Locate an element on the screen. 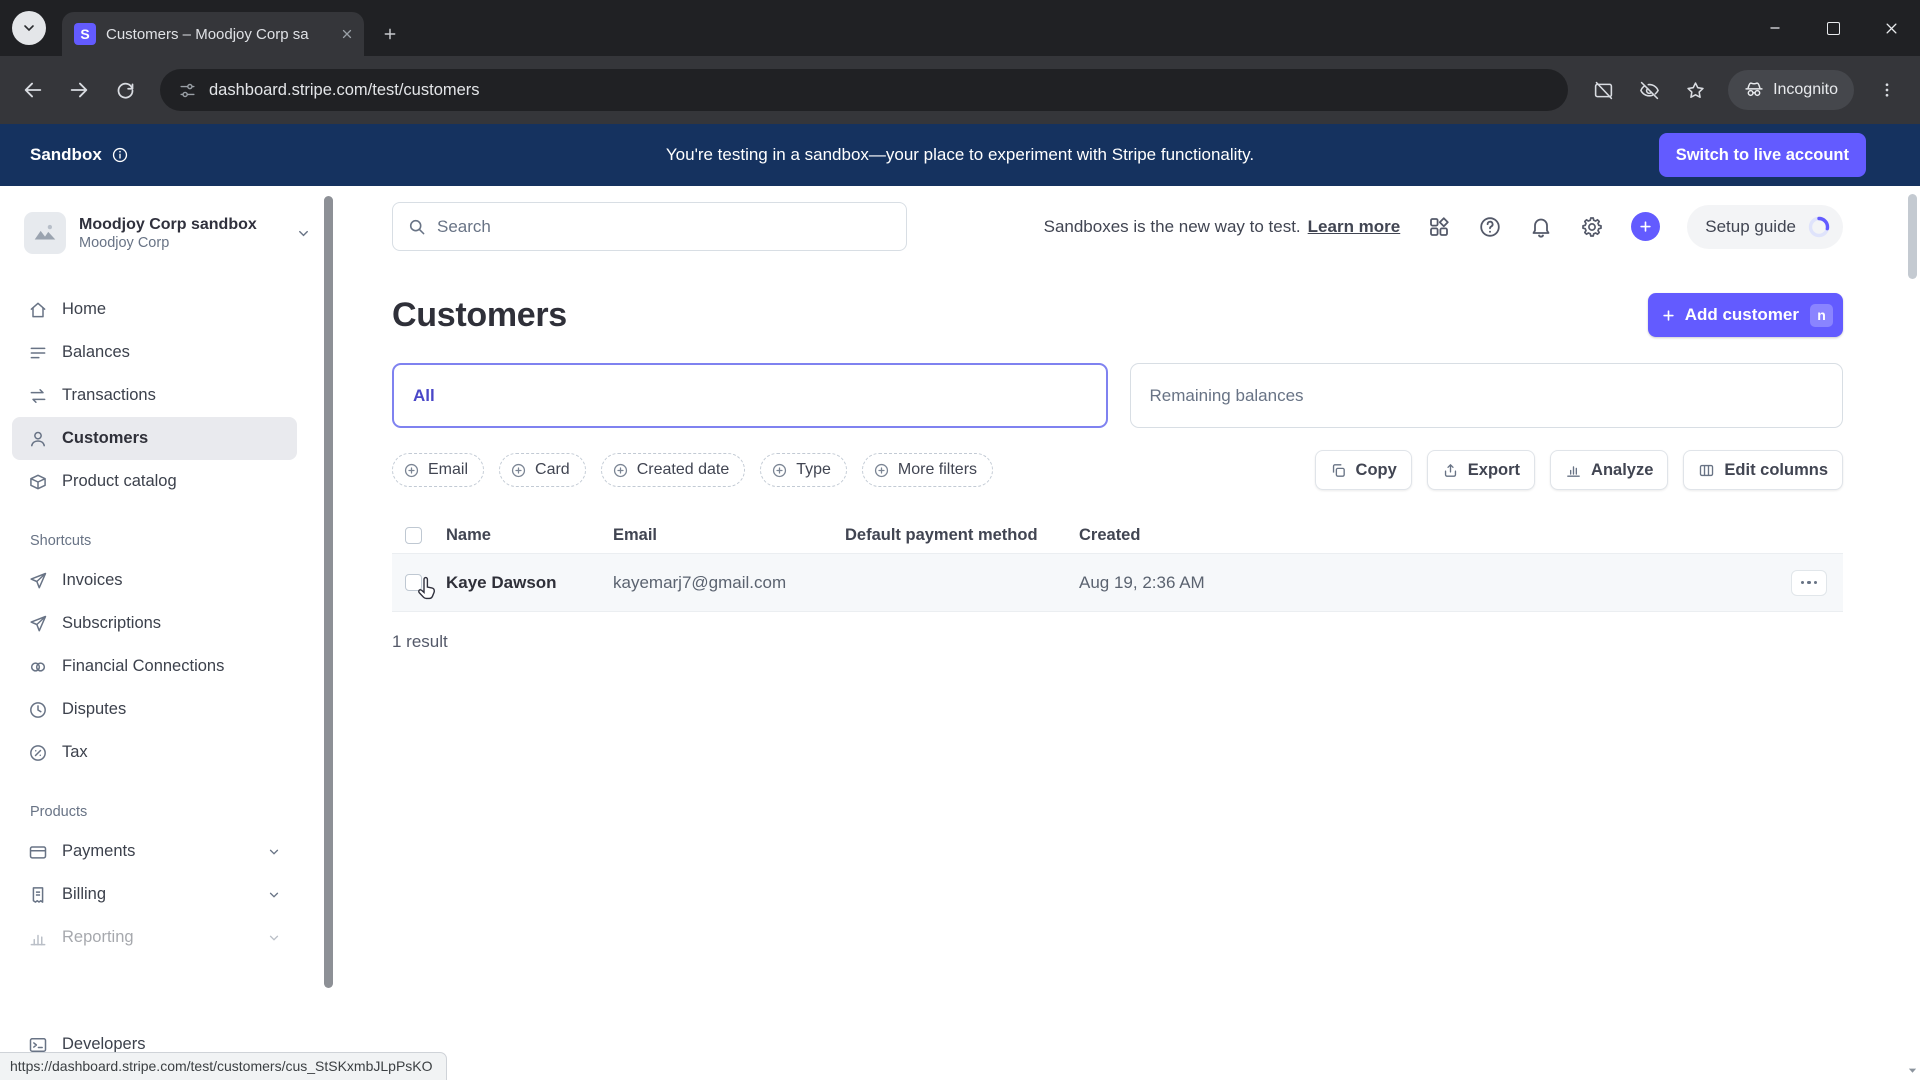  column-header-created: Created is located at coordinates (1435, 535).